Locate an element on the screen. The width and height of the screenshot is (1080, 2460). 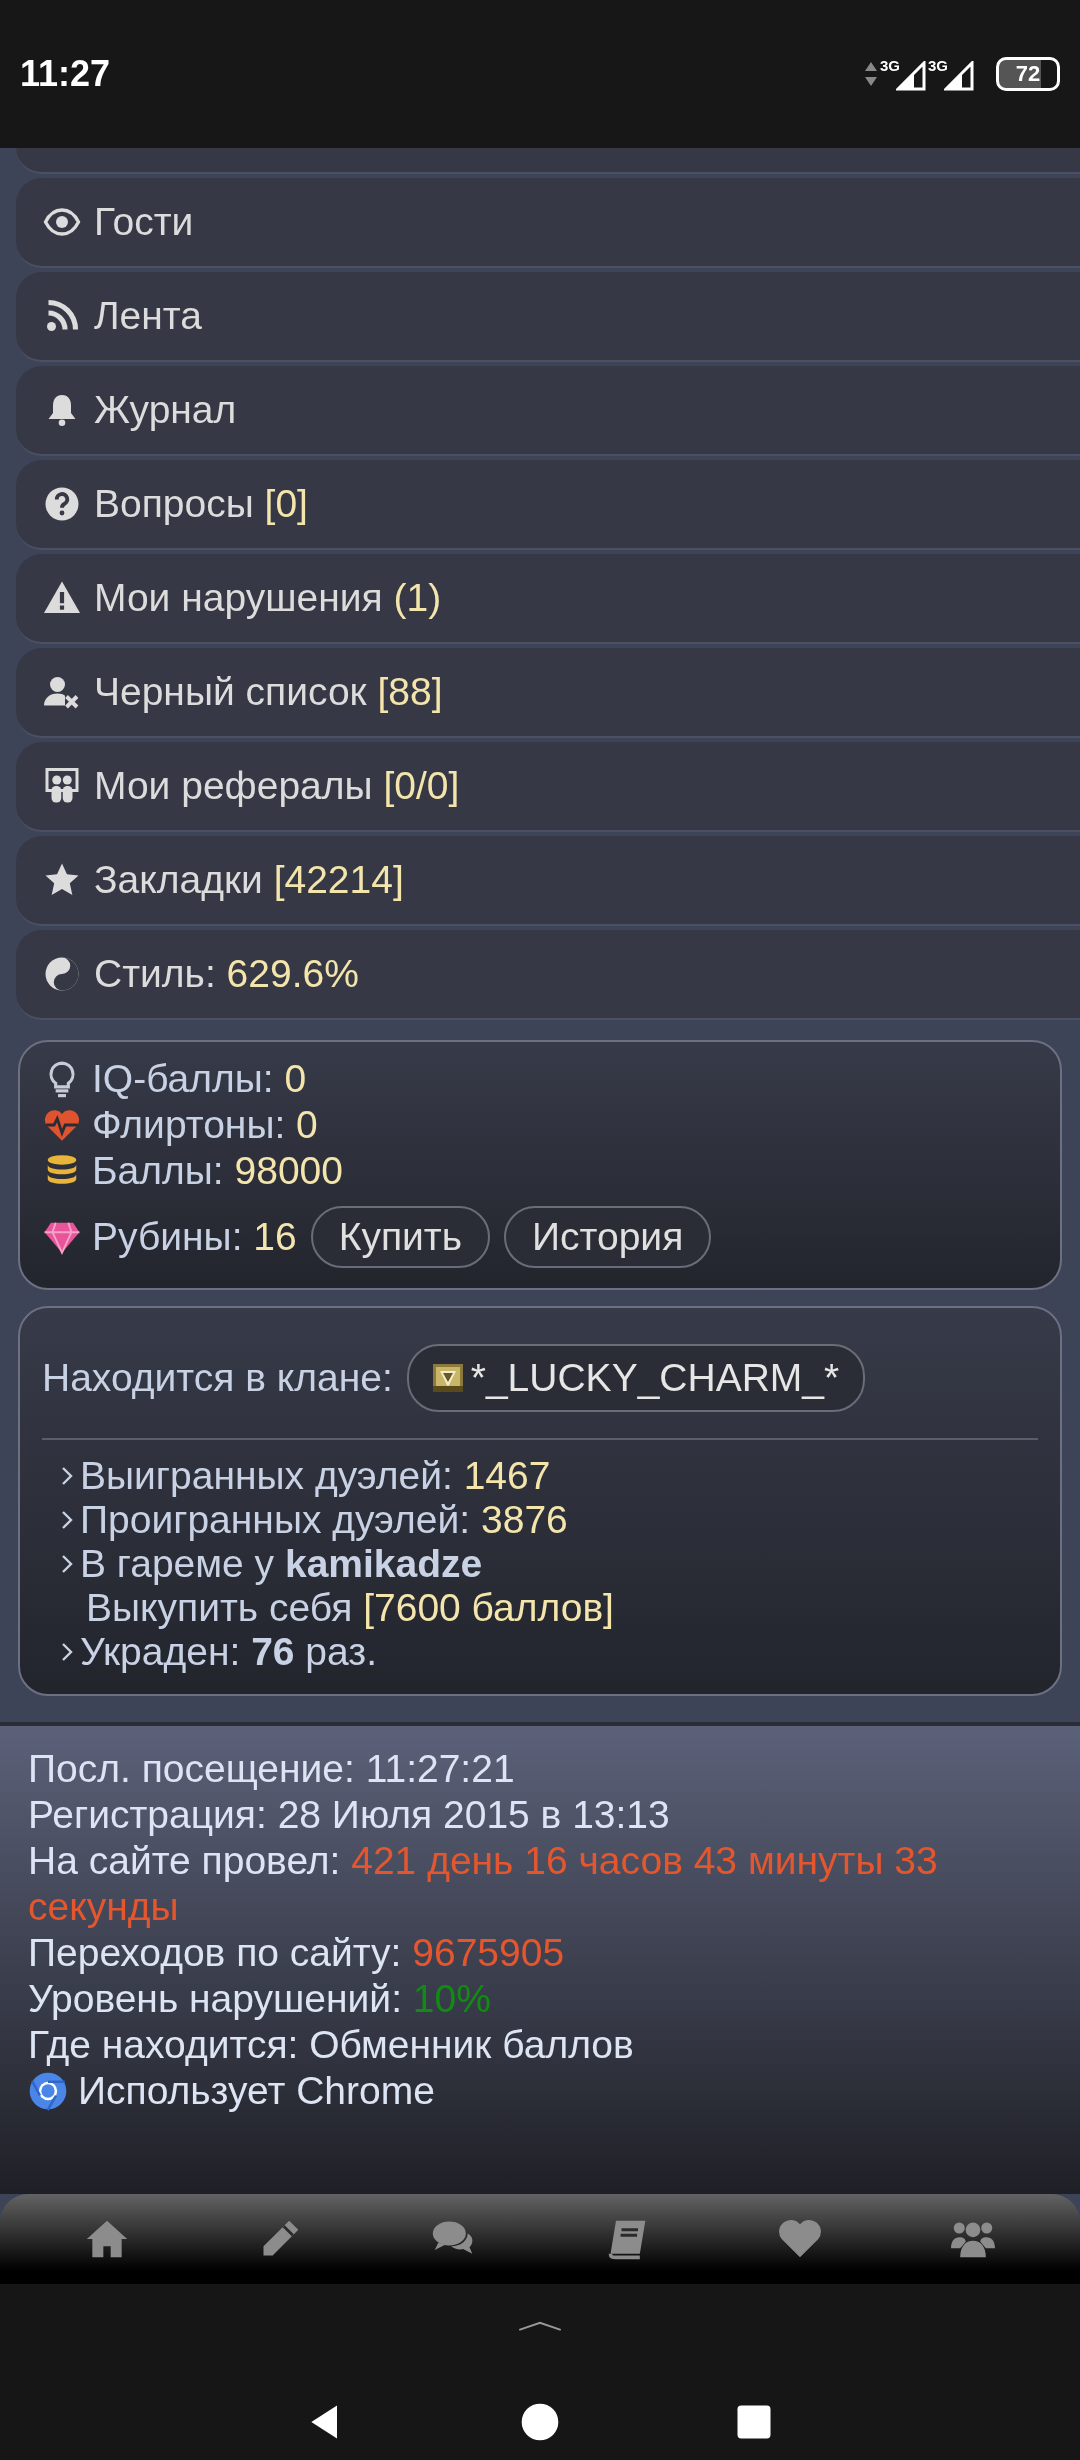
clan-label: Находится в клане: is located at coordinates (217, 1378).